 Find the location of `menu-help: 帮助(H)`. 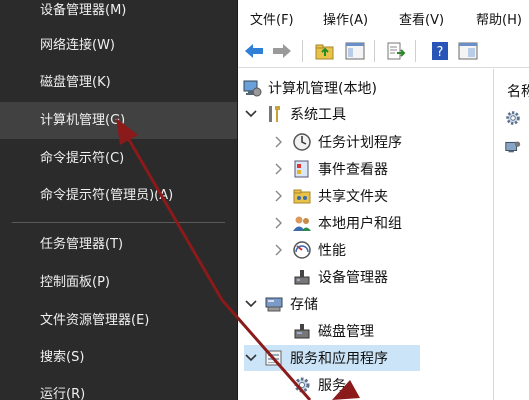

menu-help: 帮助(H) is located at coordinates (499, 18).